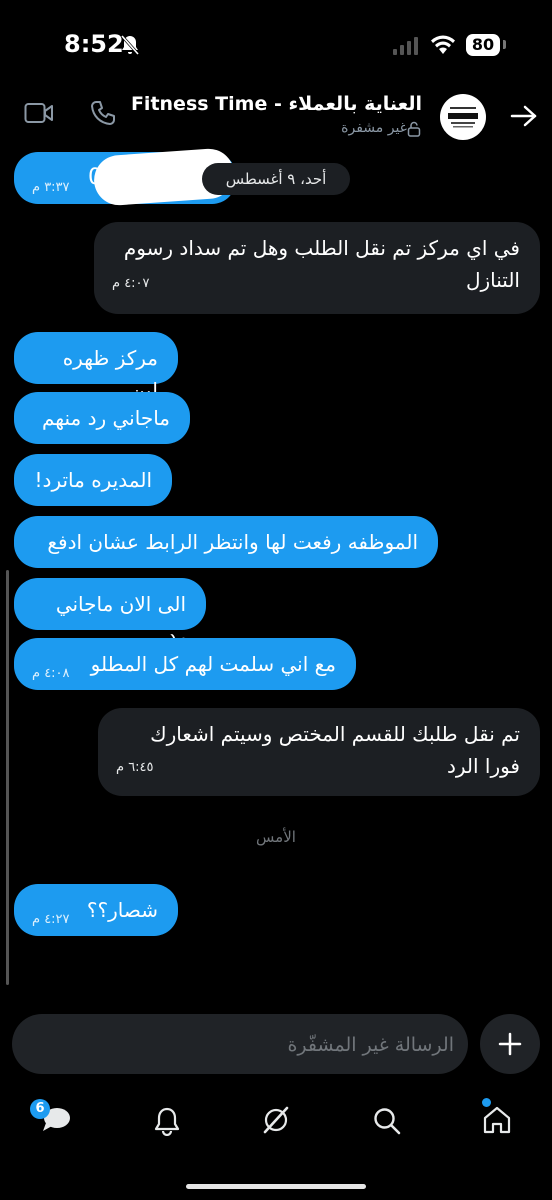 This screenshot has height=1200, width=552. Describe the element at coordinates (276, 45) in the screenshot. I see `status-bar: 8:52 80` at that location.